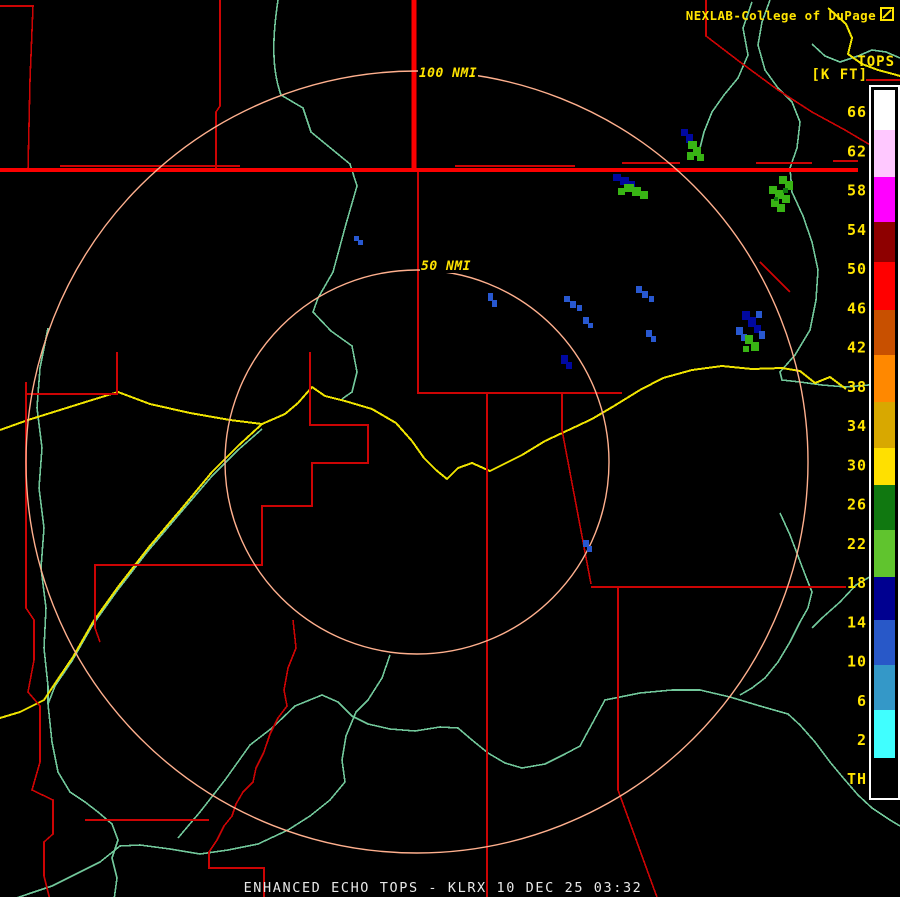 This screenshot has height=900, width=900. What do you see at coordinates (857, 662) in the screenshot?
I see `legend-tick-label: 10` at bounding box center [857, 662].